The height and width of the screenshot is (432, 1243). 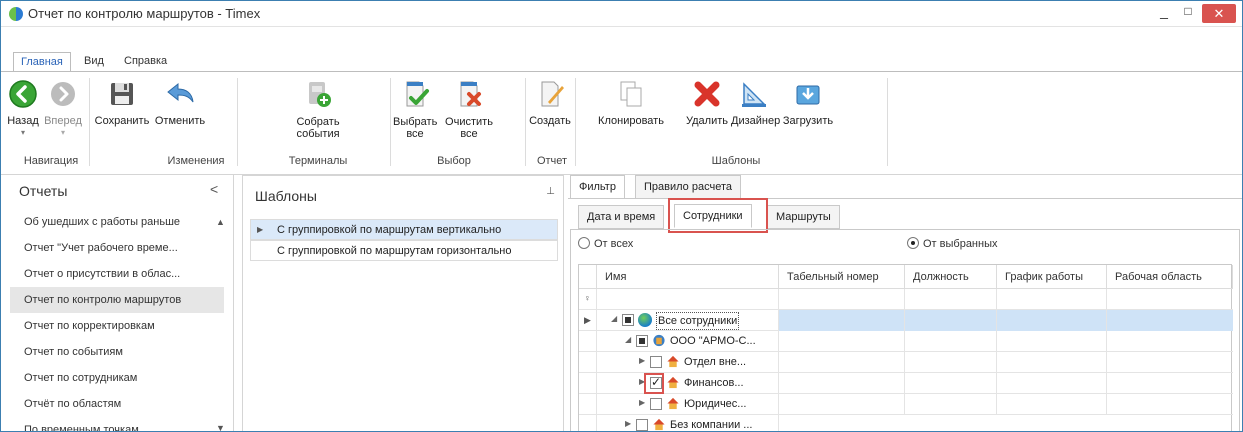 I want to click on load-label: Загрузить, so click(x=808, y=121).